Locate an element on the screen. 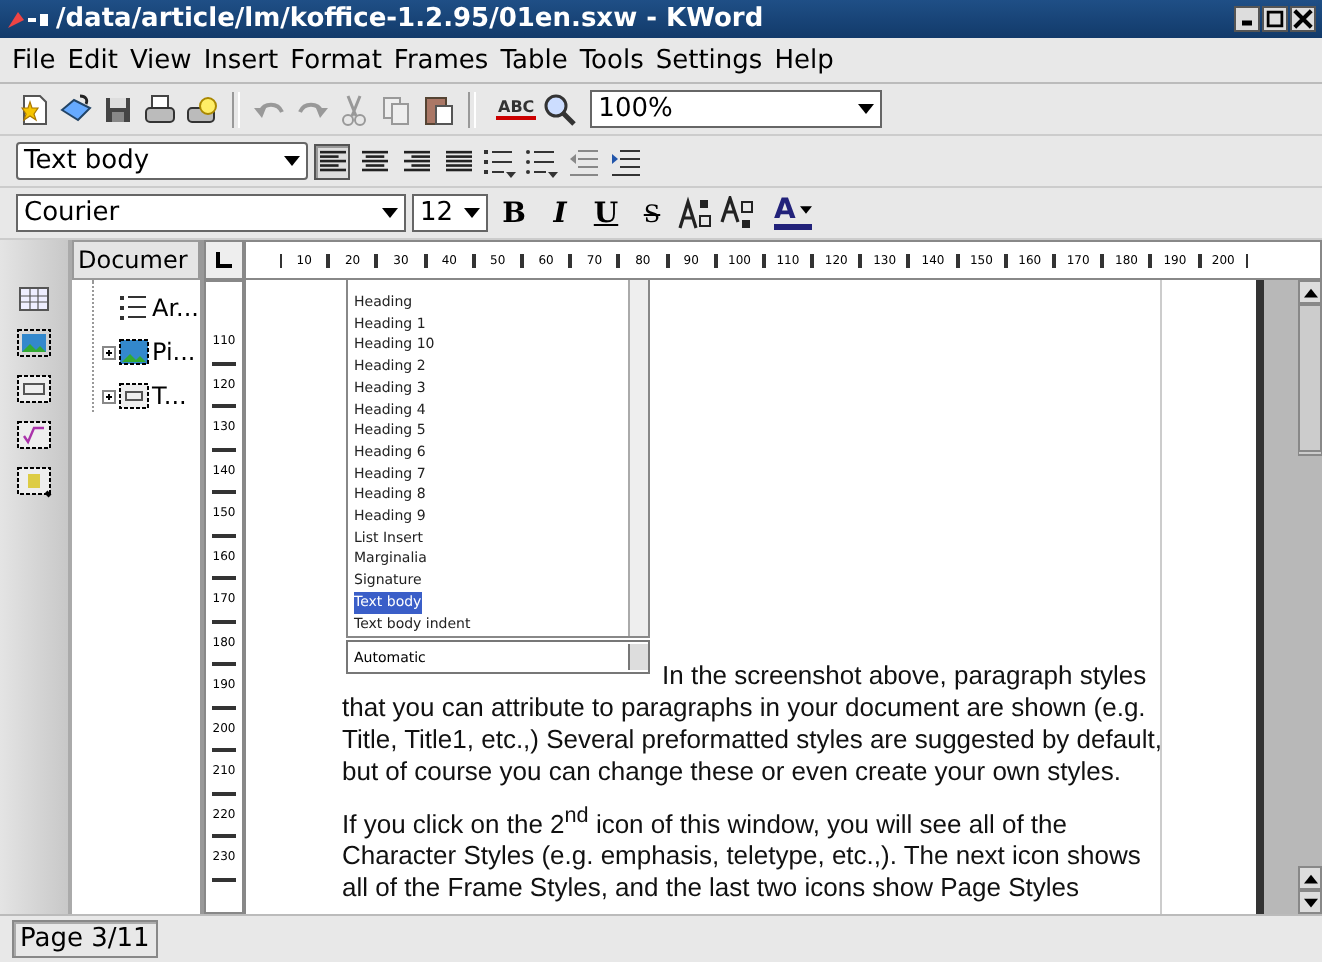 This screenshot has width=1322, height=962. formula-frame-icon is located at coordinates (34, 436).